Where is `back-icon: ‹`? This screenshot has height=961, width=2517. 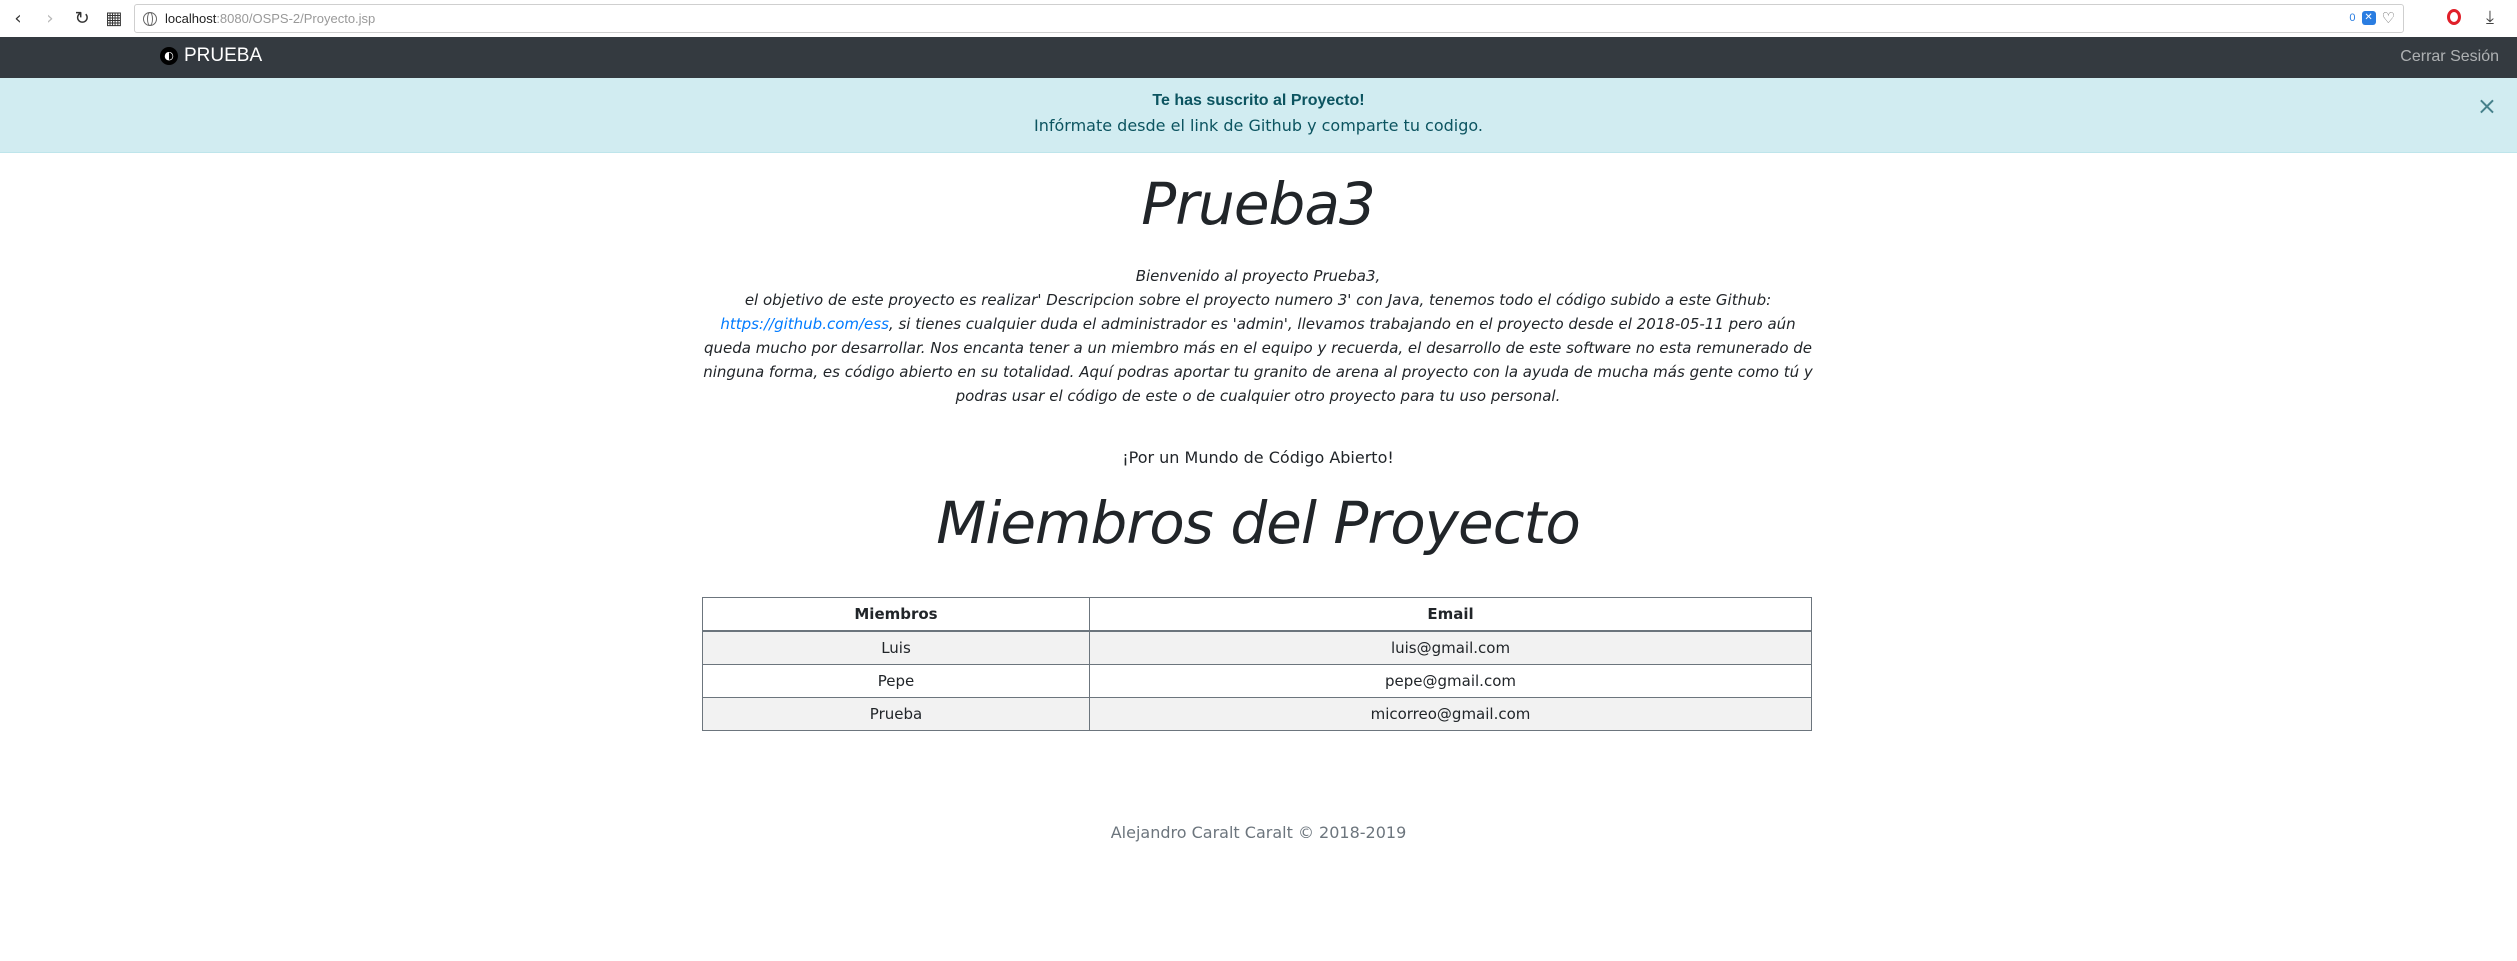
back-icon: ‹ is located at coordinates (18, 19).